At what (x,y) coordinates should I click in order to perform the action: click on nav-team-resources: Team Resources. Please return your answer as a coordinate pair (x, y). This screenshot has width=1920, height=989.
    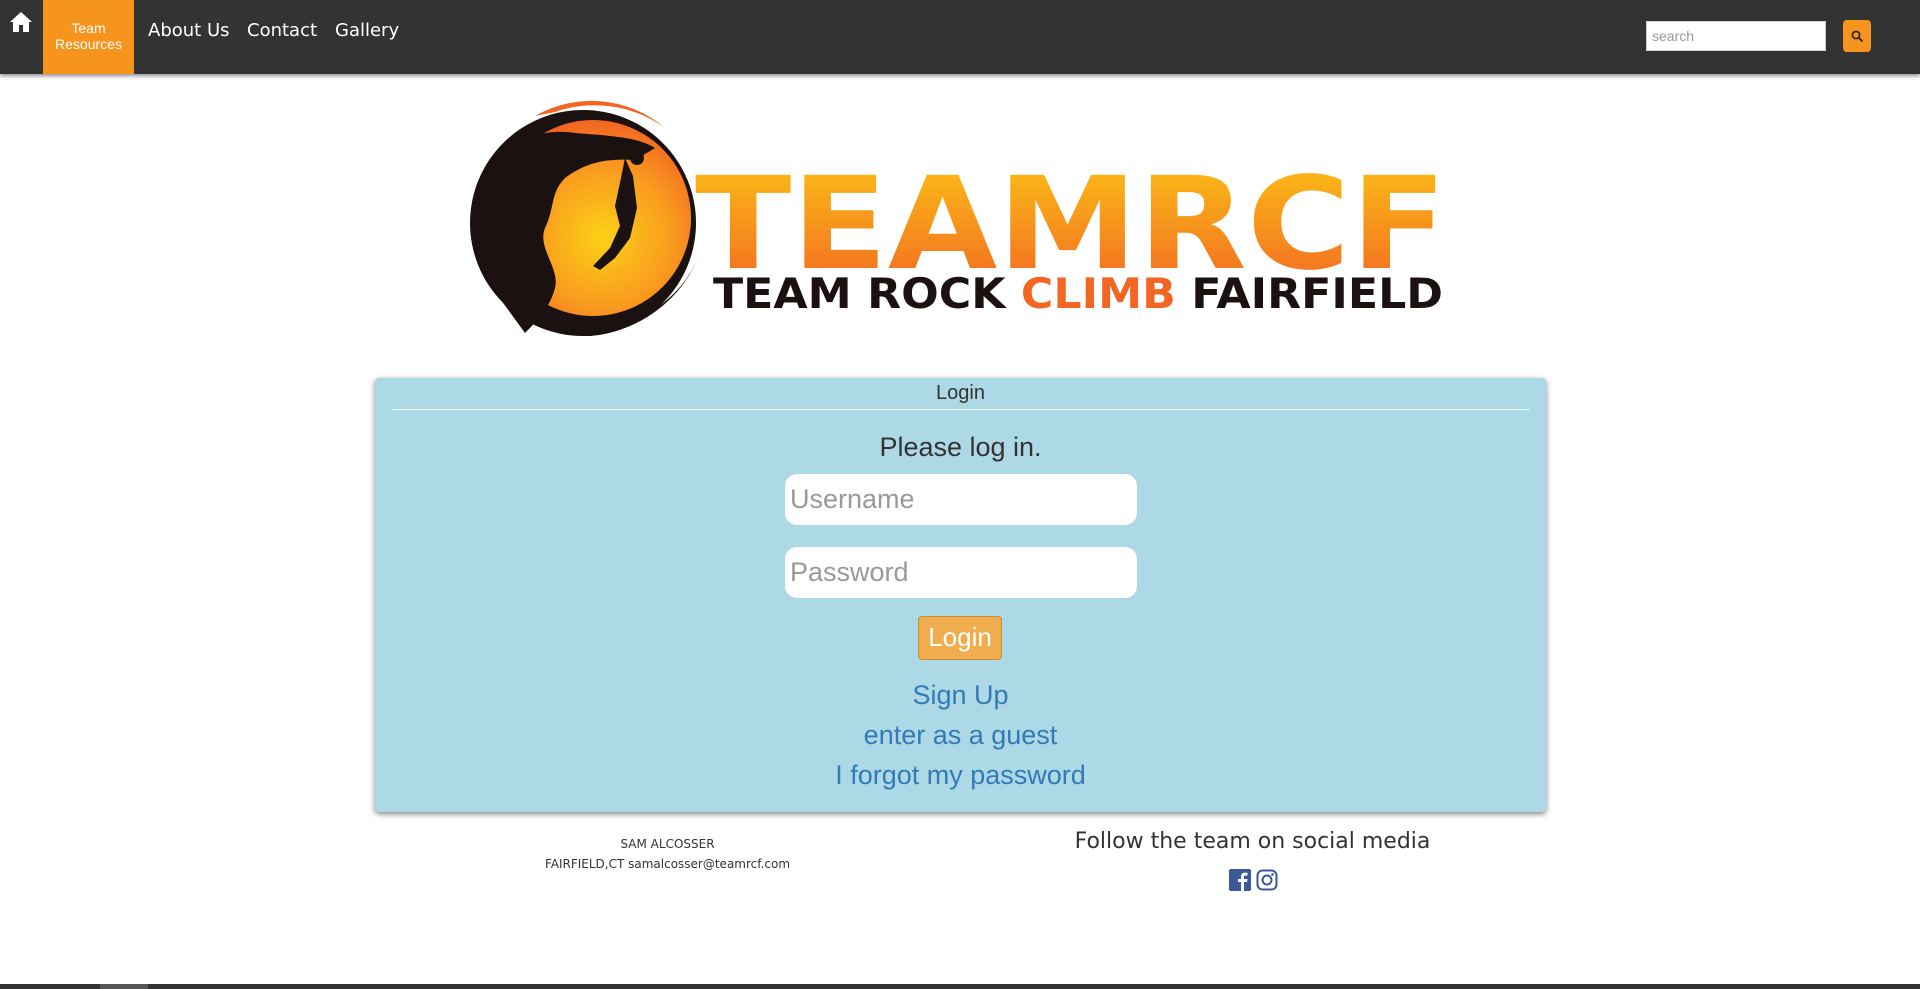
    Looking at the image, I should click on (88, 37).